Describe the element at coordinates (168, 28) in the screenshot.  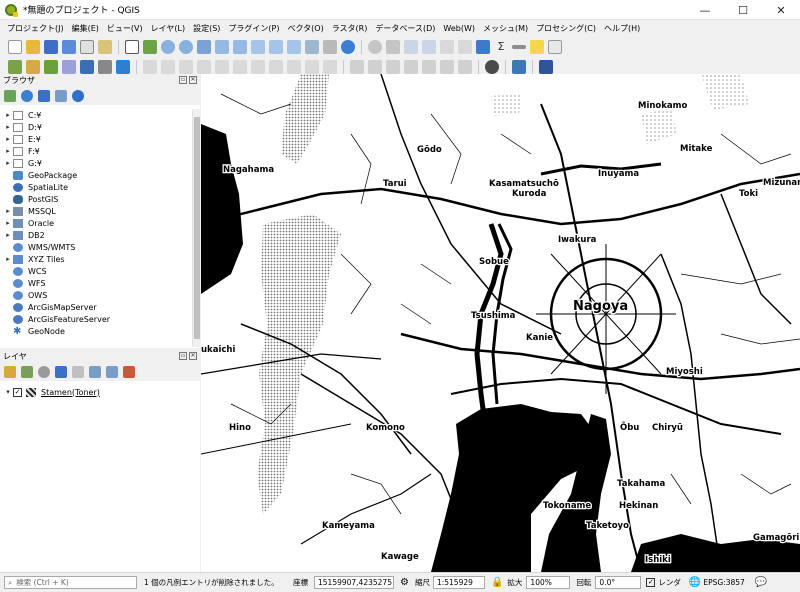
I see `menu-layer: レイヤ(L)` at that location.